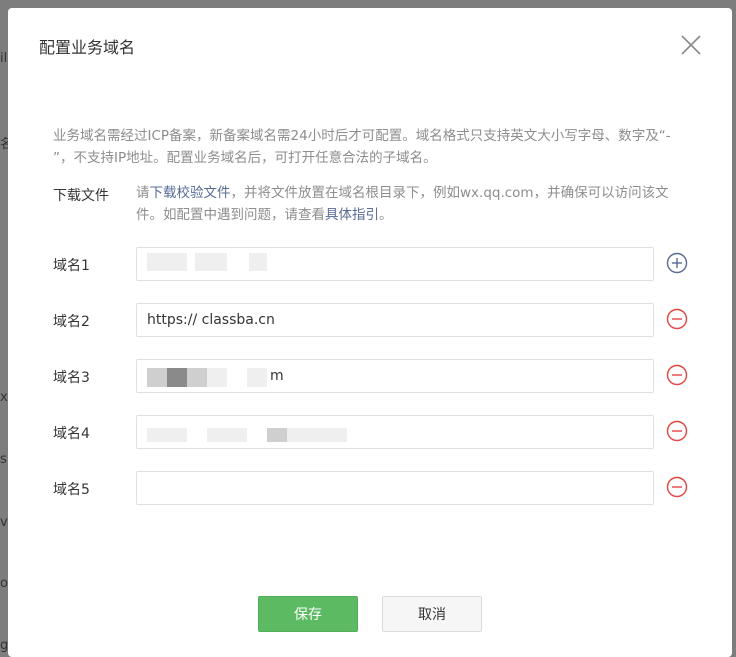 This screenshot has width=736, height=657. I want to click on bg-fragment-1: il, so click(4, 58).